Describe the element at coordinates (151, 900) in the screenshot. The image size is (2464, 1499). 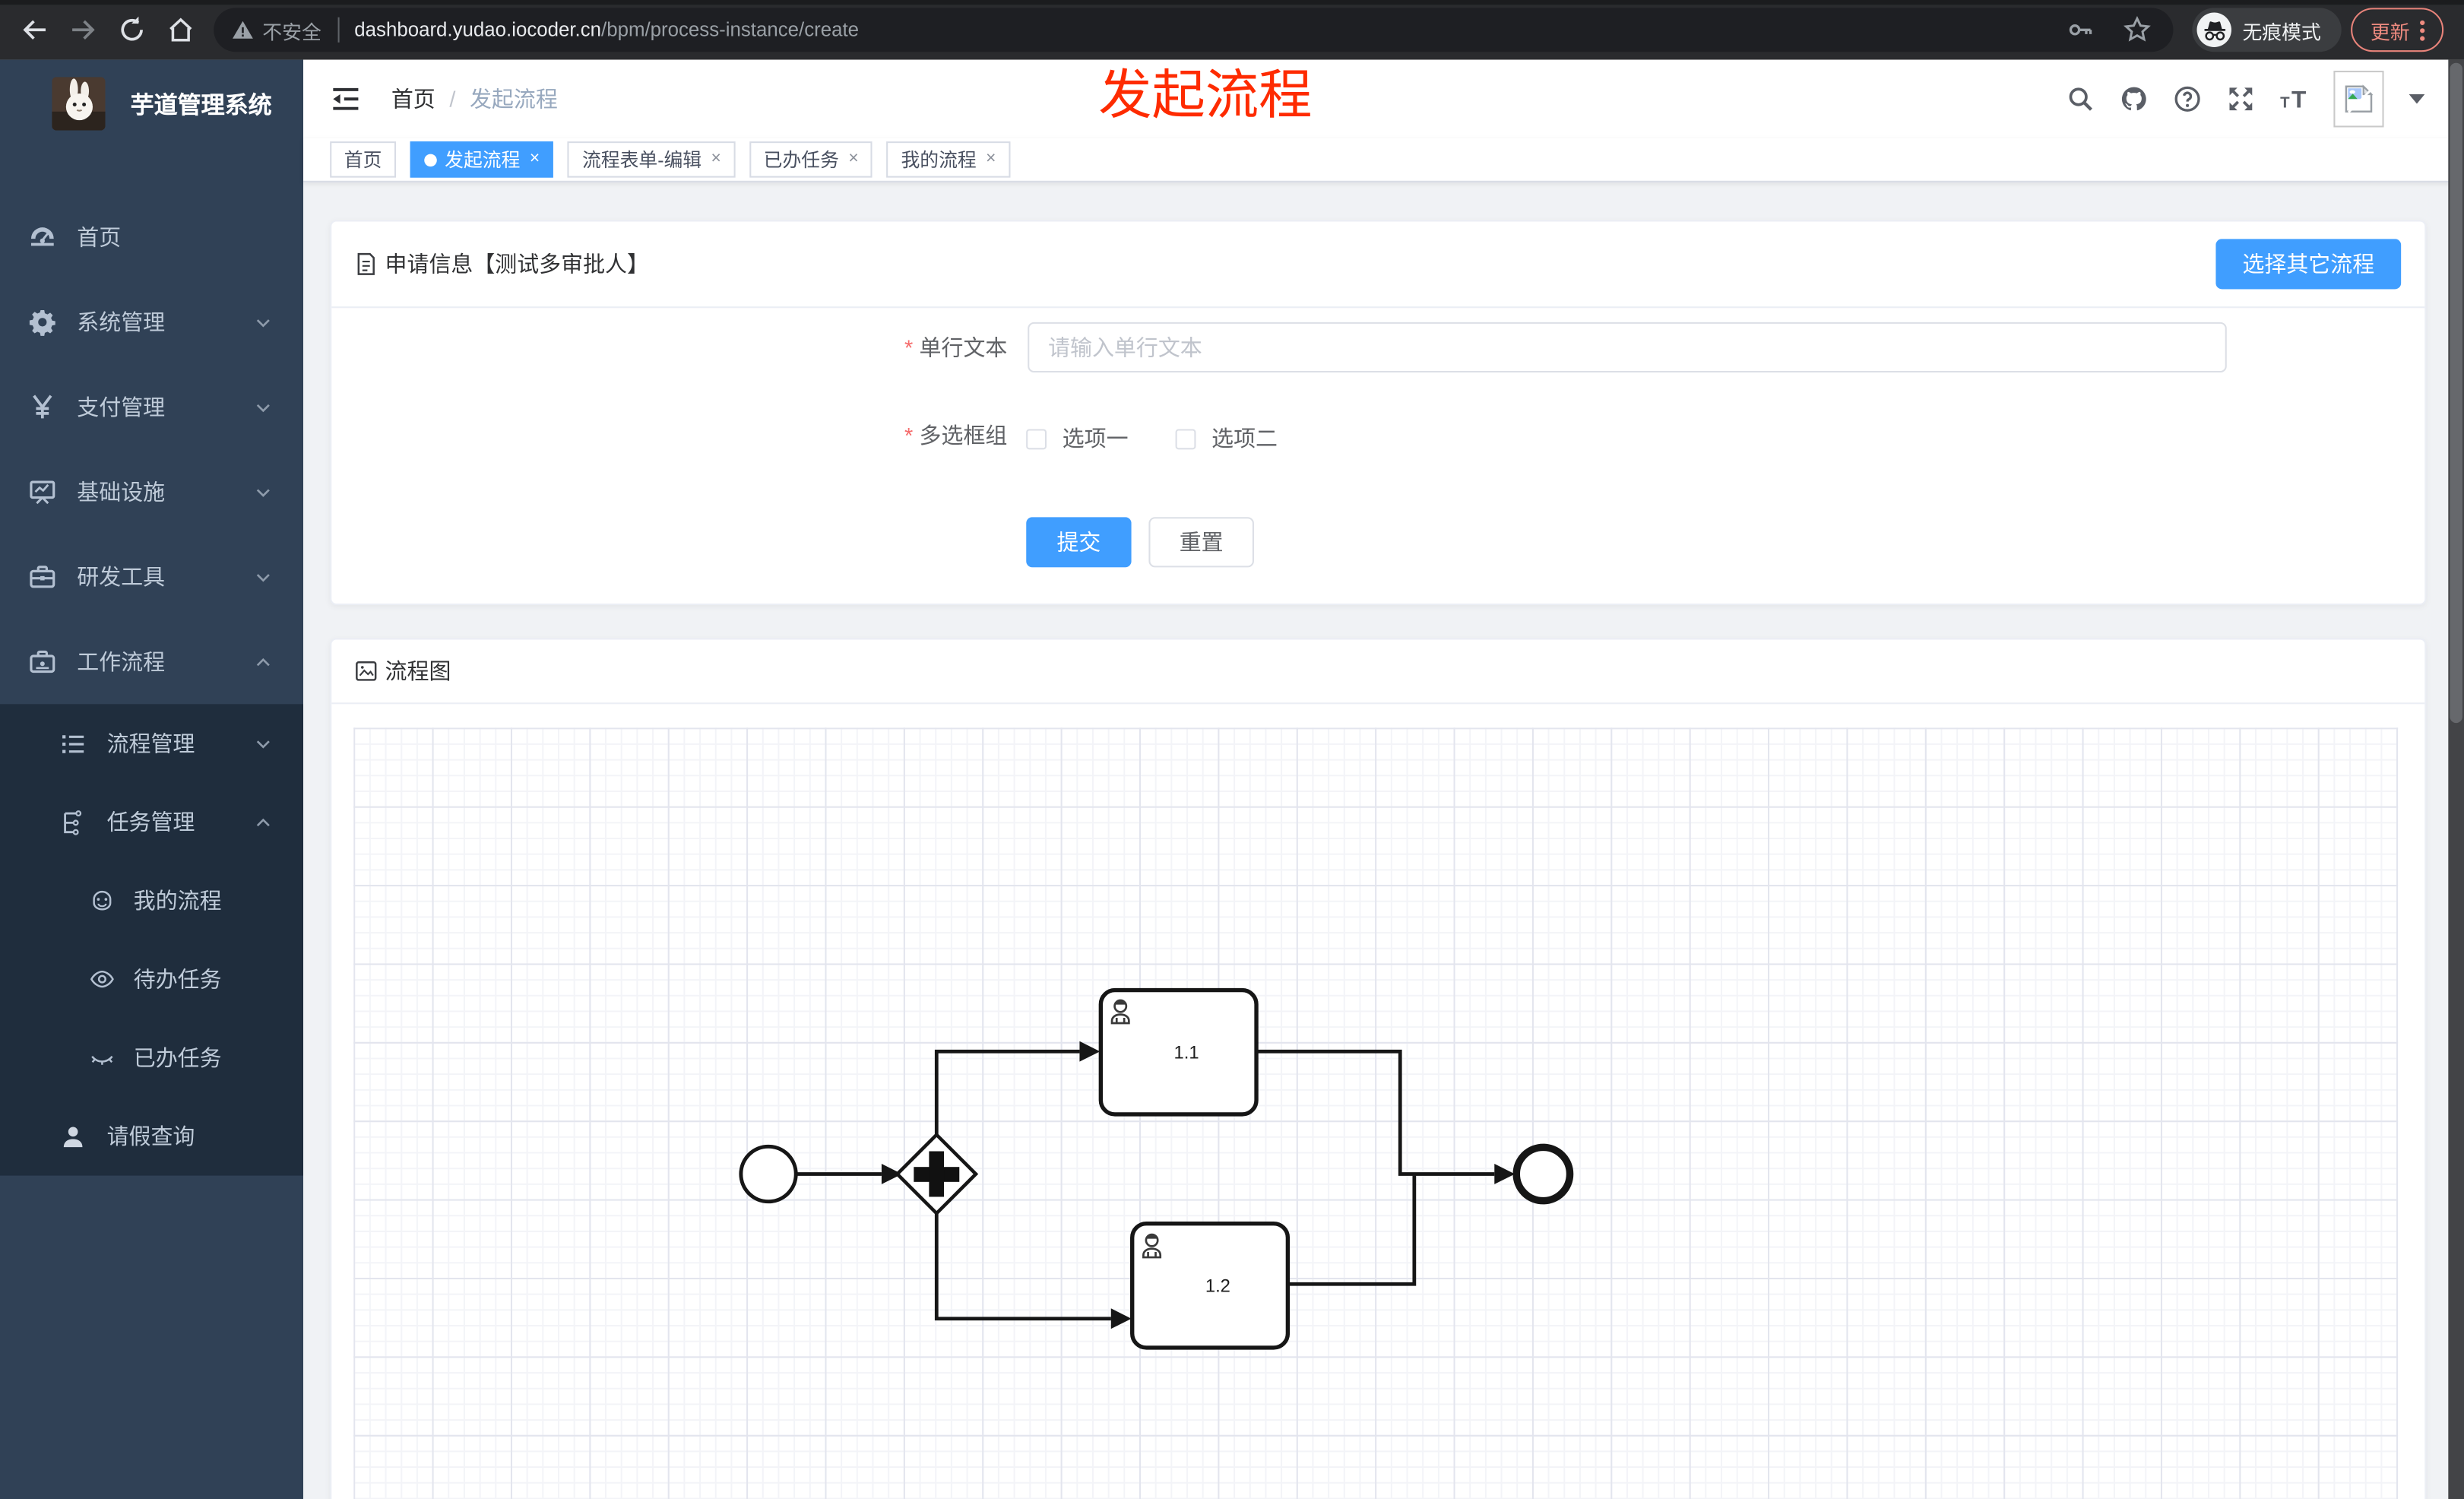
I see `sidebar-item-my-process: 我的流程` at that location.